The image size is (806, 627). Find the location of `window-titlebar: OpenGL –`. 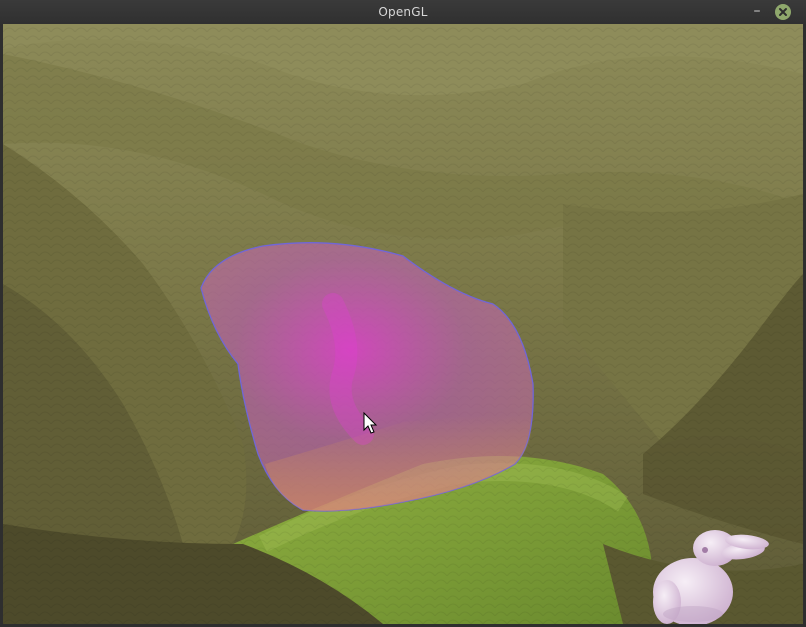

window-titlebar: OpenGL – is located at coordinates (403, 12).